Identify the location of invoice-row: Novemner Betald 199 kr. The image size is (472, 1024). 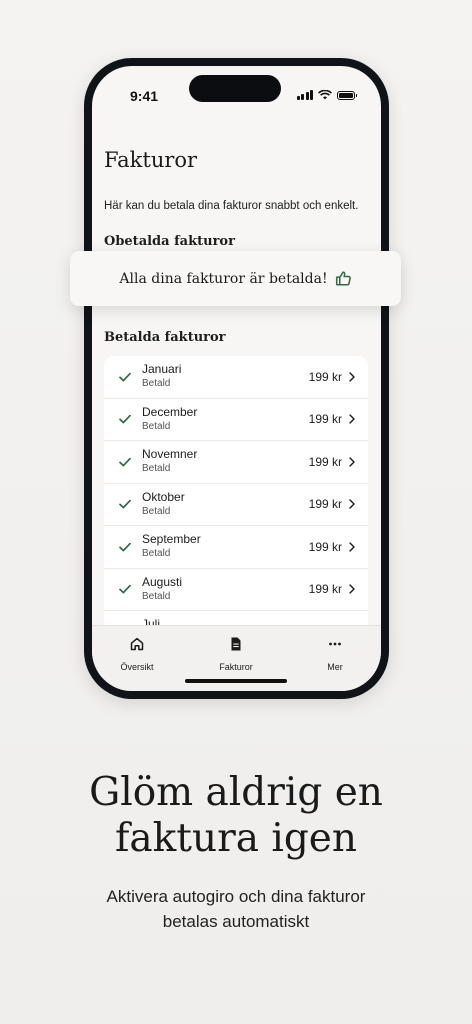
(236, 462).